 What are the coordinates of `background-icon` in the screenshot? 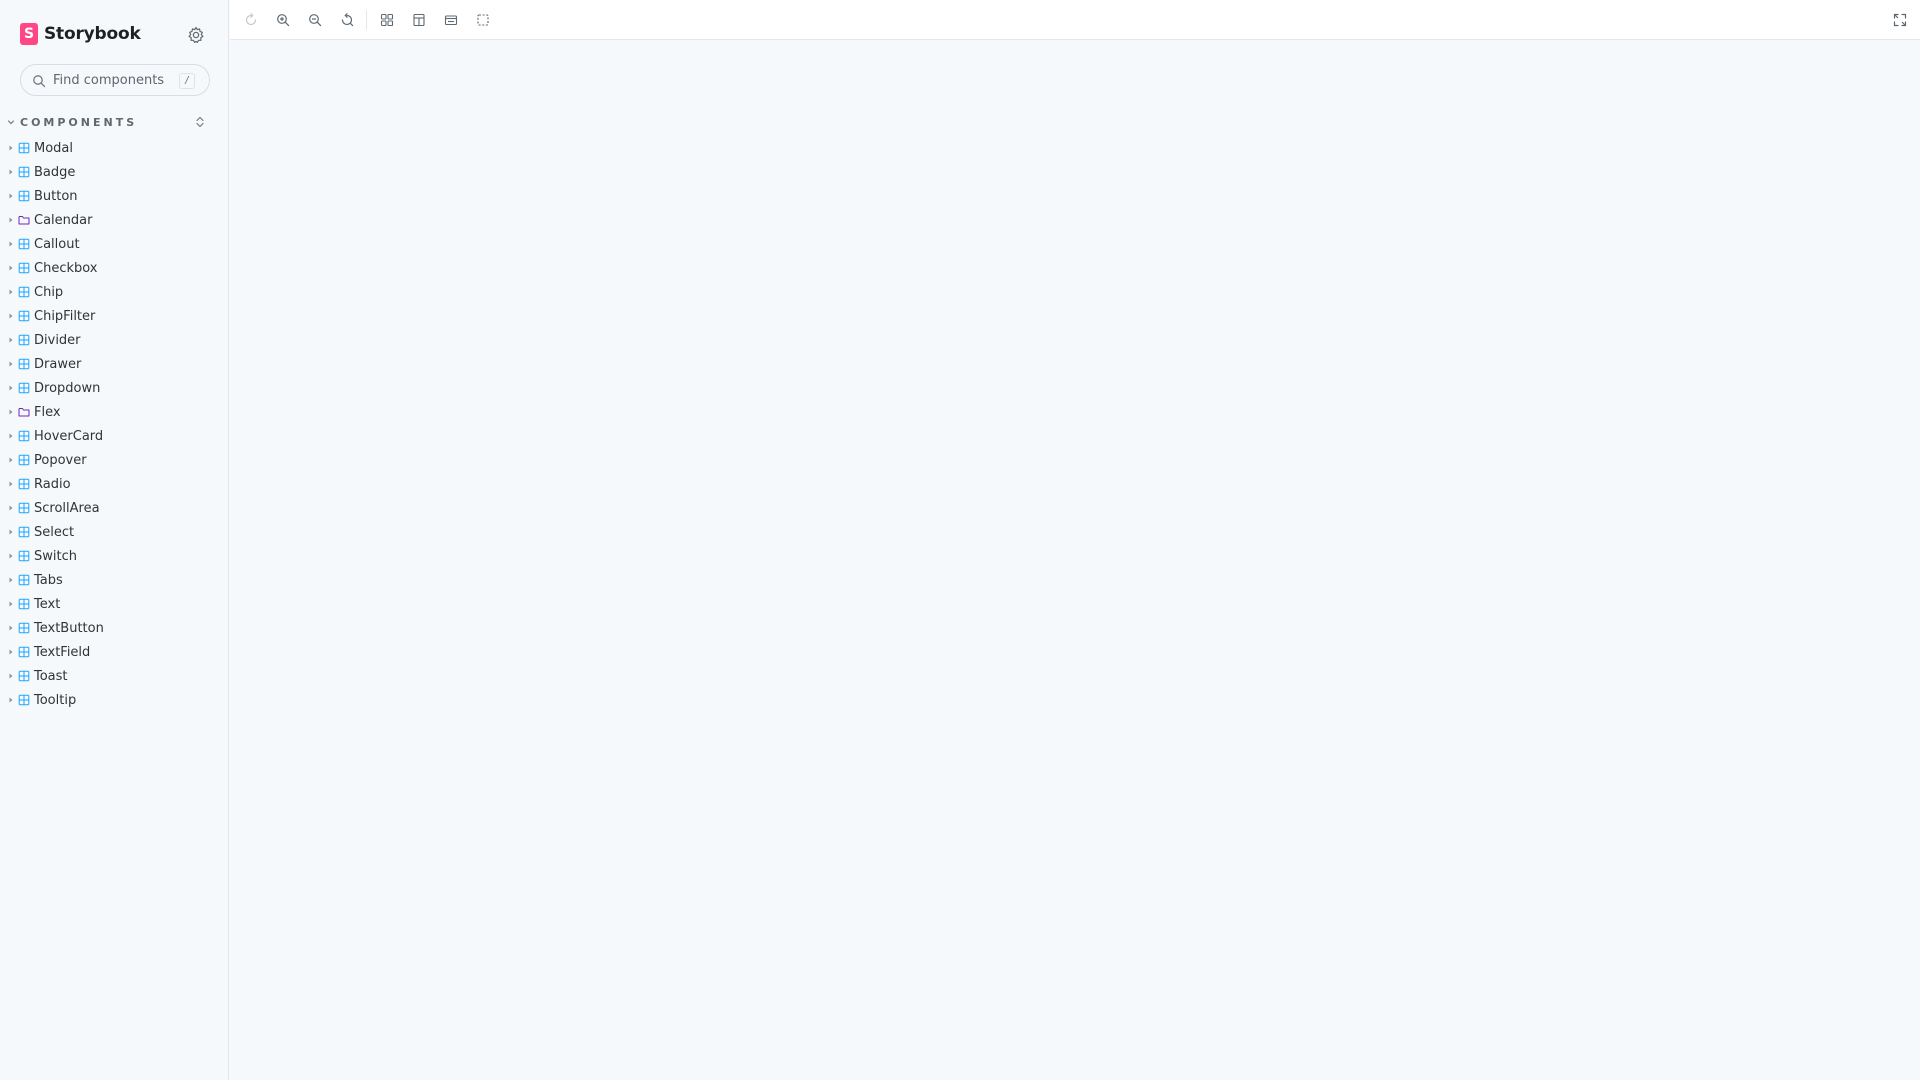 It's located at (419, 20).